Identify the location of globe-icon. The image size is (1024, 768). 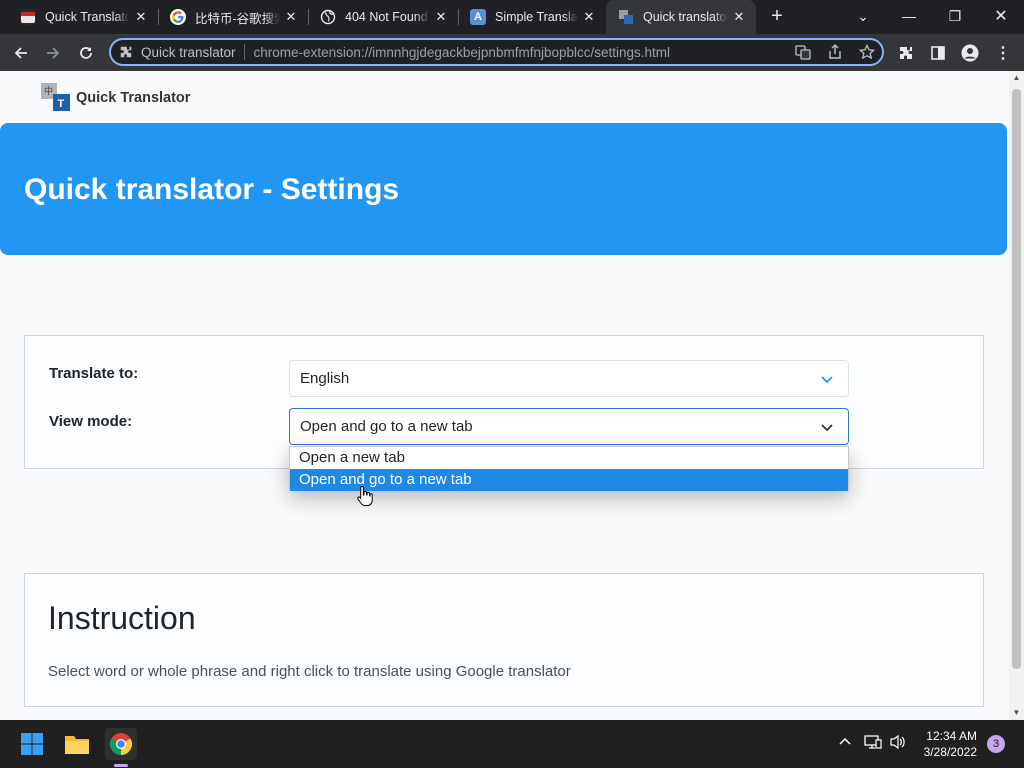
(328, 17).